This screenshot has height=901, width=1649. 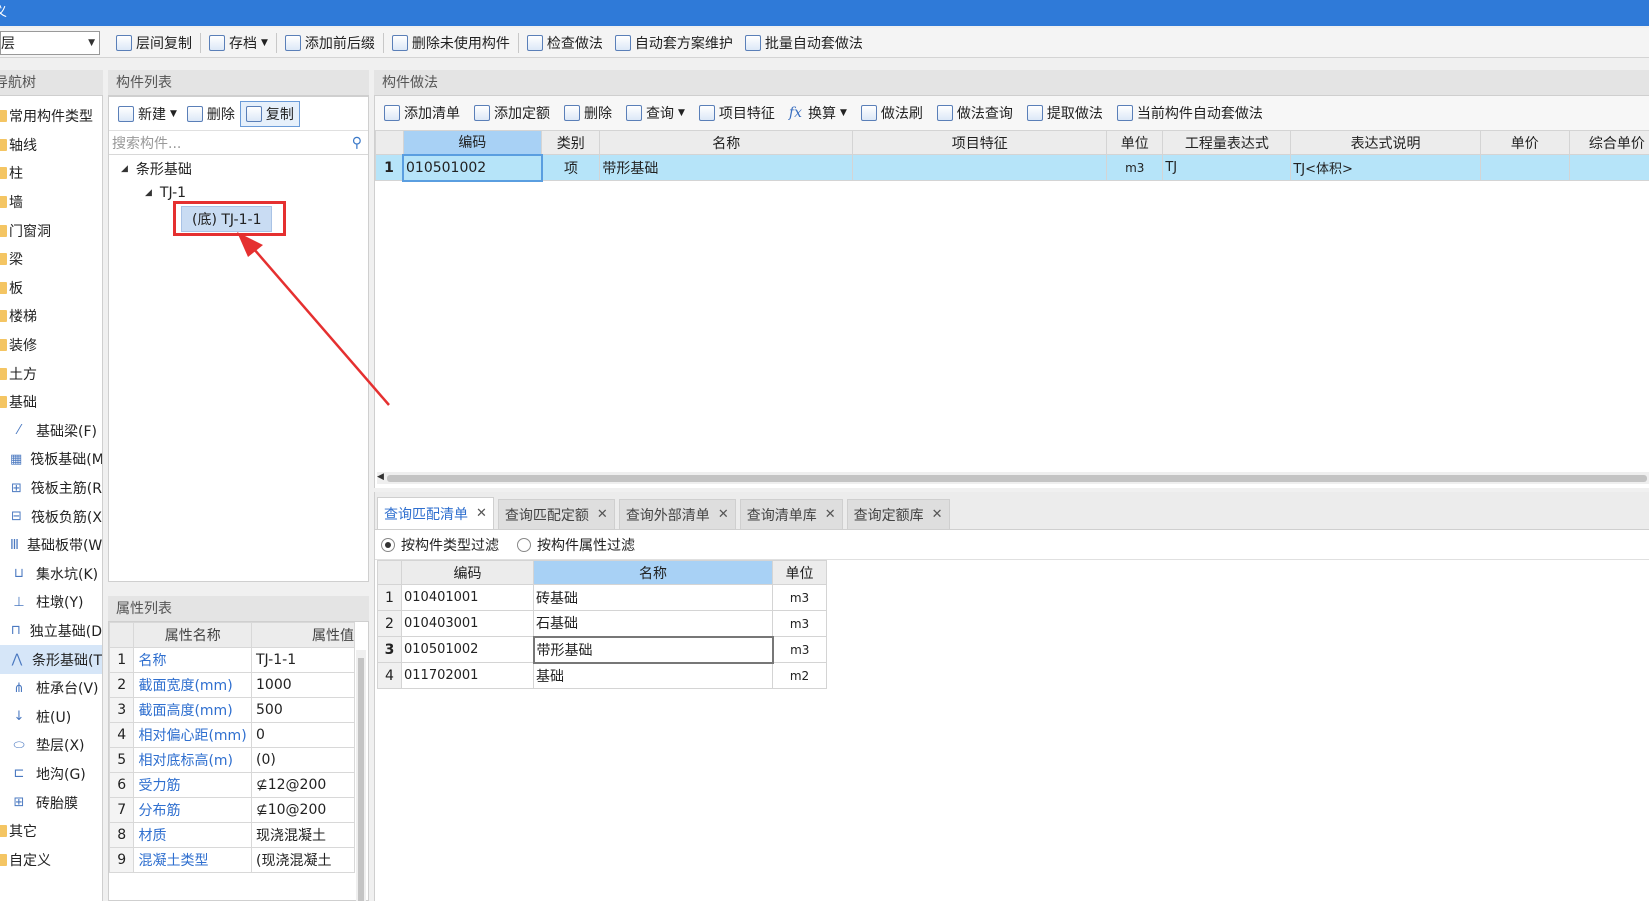 I want to click on tab-external-list: 查询外部清单 ✕, so click(x=677, y=514).